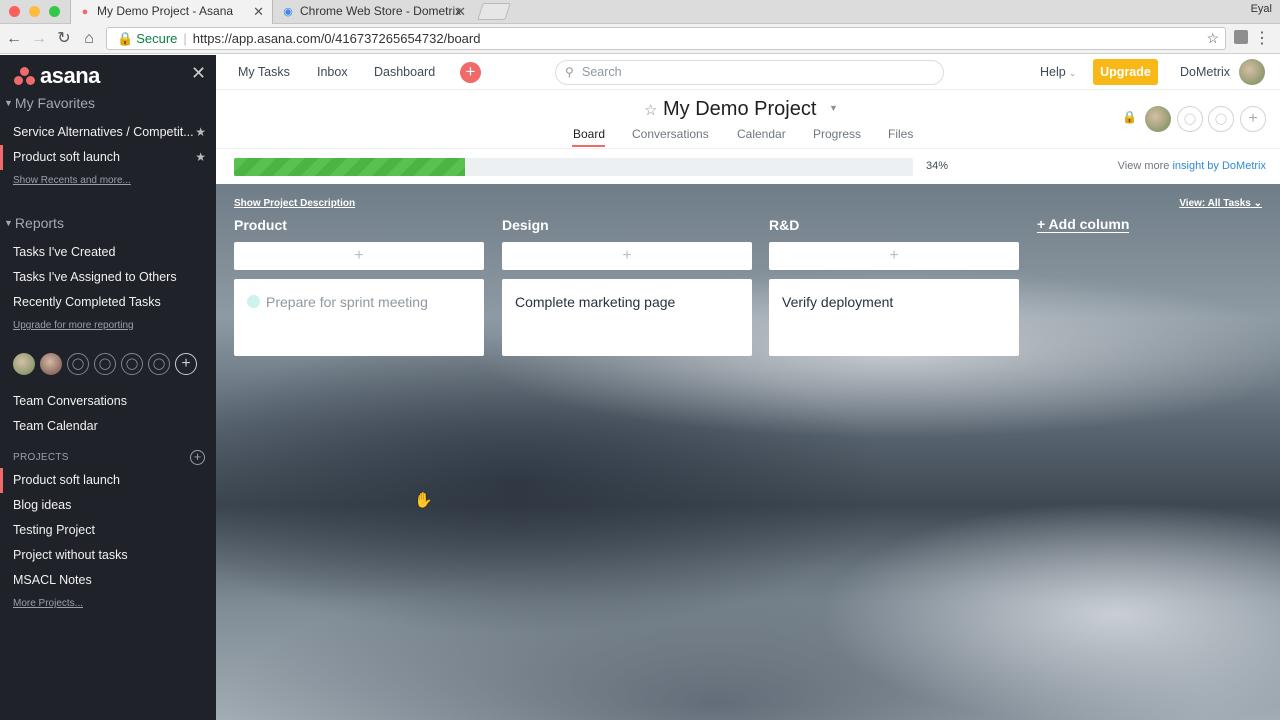 This screenshot has width=1280, height=720. What do you see at coordinates (49, 103) in the screenshot?
I see `favorites-header: ▼ My Favorites` at bounding box center [49, 103].